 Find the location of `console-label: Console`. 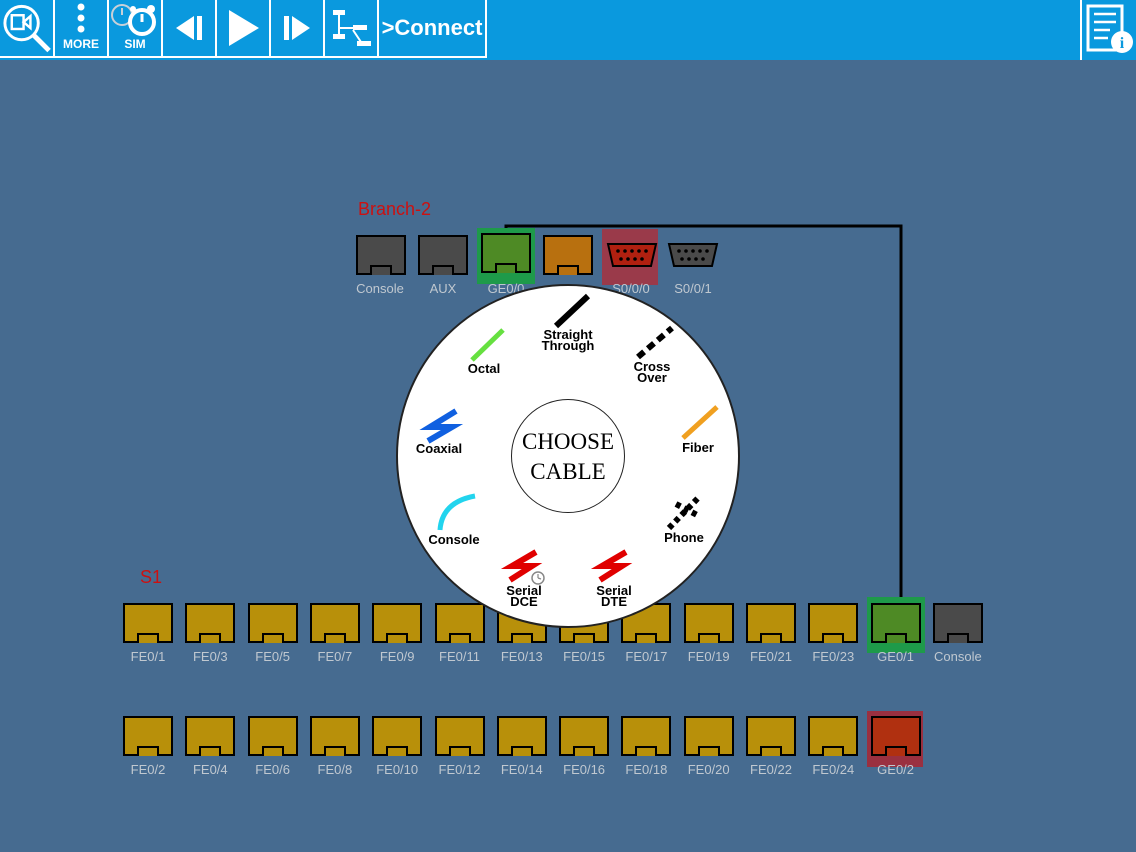

console-label: Console is located at coordinates (454, 539).